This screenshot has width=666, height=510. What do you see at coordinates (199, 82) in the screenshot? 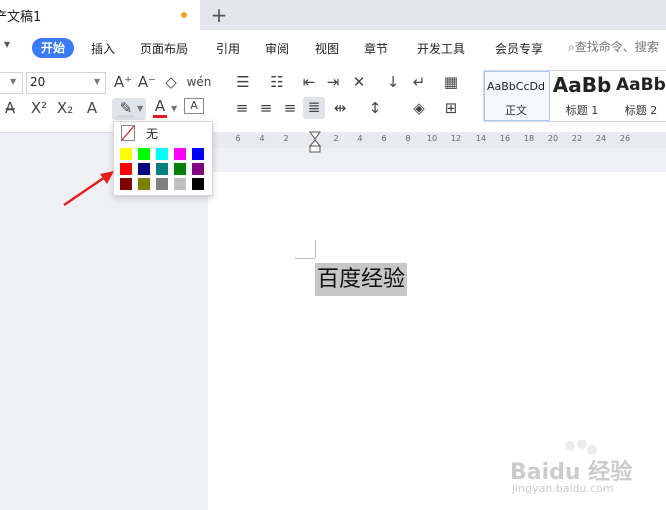
I see `phonetic-guide-icon: wén` at bounding box center [199, 82].